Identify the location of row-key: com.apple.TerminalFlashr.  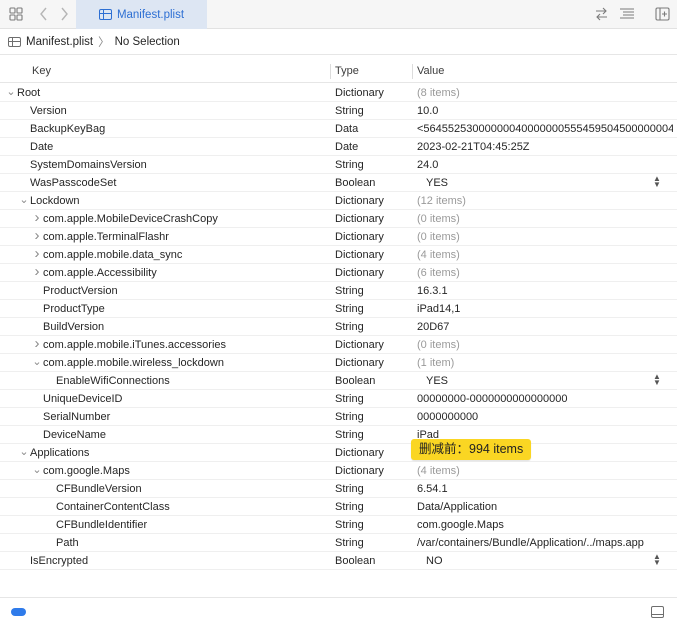
(106, 237).